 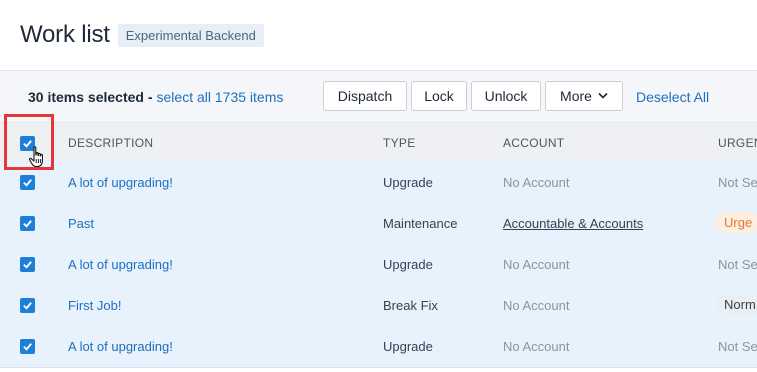 What do you see at coordinates (365, 96) in the screenshot?
I see `dispatch-button: Dispatch` at bounding box center [365, 96].